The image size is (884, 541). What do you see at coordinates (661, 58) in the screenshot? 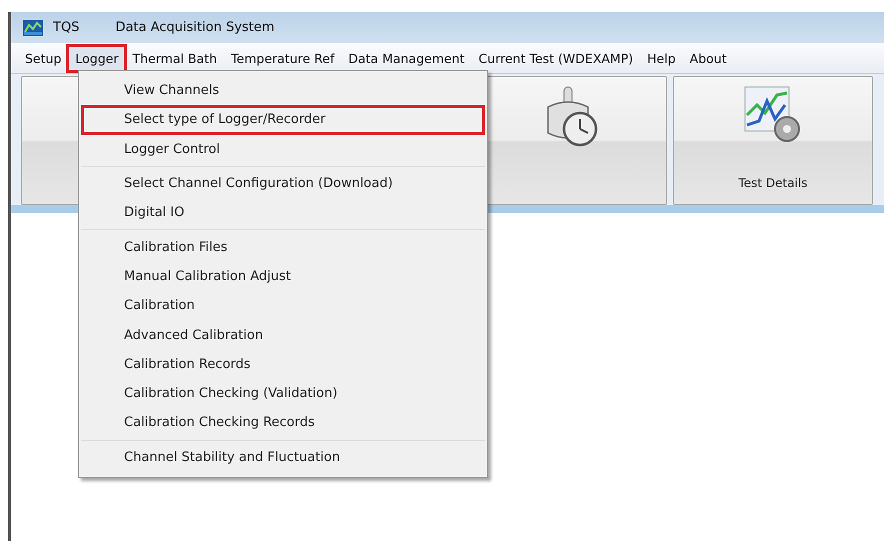
I see `menu-item: Help` at bounding box center [661, 58].